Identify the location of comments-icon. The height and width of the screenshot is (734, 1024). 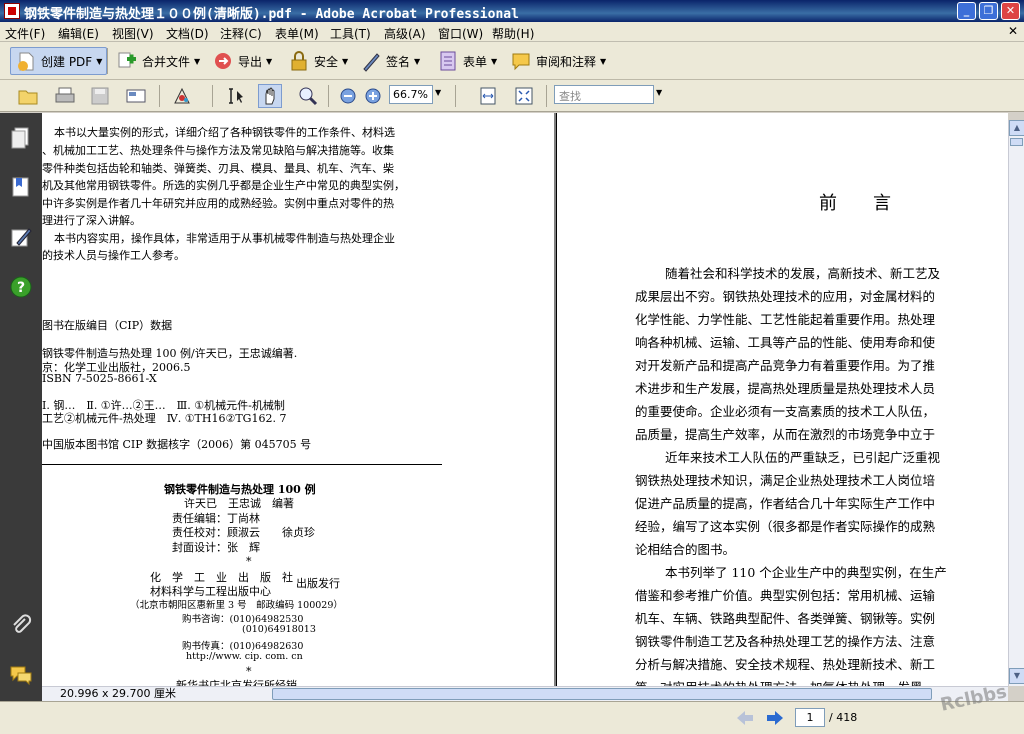
(21, 675).